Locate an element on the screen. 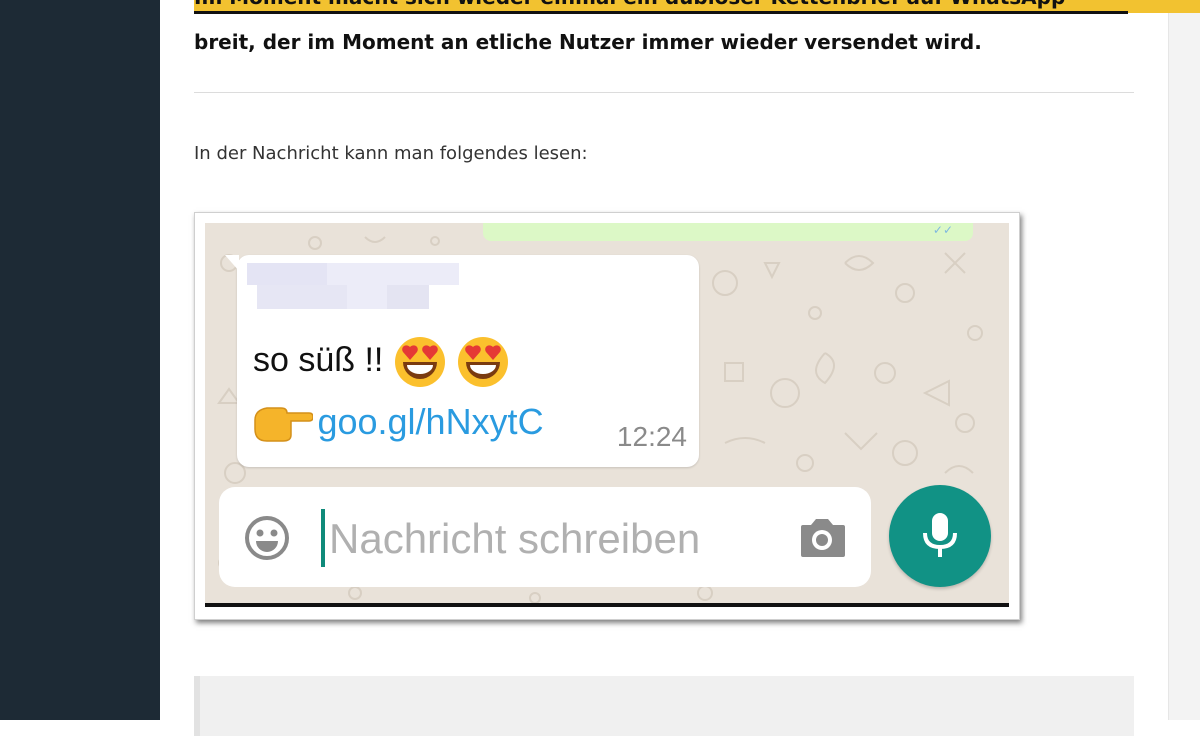 The width and height of the screenshot is (1200, 736). incoming-message-bubble: so süß !! goo.gl/hNxytC 12:24 is located at coordinates (462, 361).